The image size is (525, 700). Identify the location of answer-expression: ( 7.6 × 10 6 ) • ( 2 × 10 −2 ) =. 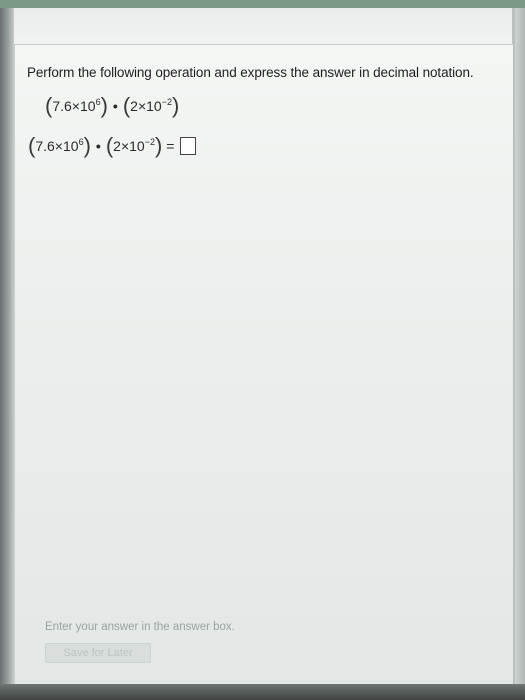
(112, 145).